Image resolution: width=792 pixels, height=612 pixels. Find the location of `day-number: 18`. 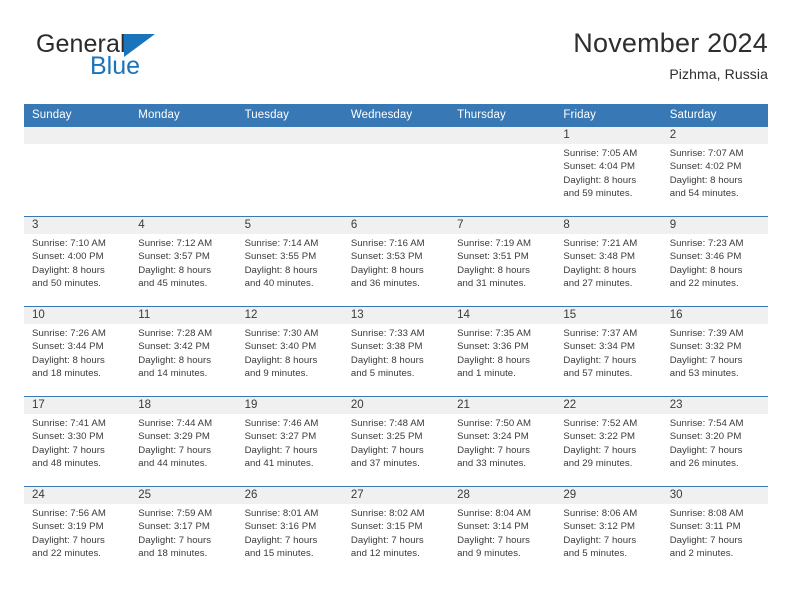

day-number: 18 is located at coordinates (183, 405).